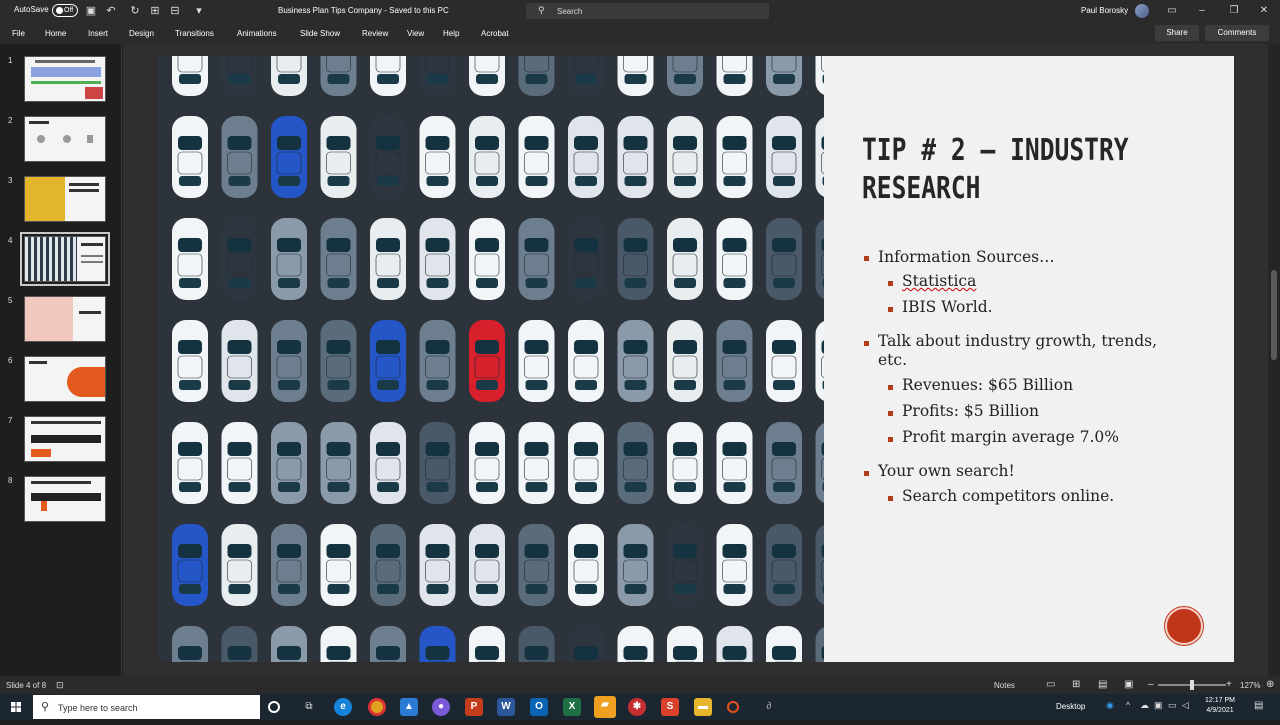 This screenshot has width=1280, height=725. Describe the element at coordinates (441, 707) in the screenshot. I see `paint-icon: ●` at that location.